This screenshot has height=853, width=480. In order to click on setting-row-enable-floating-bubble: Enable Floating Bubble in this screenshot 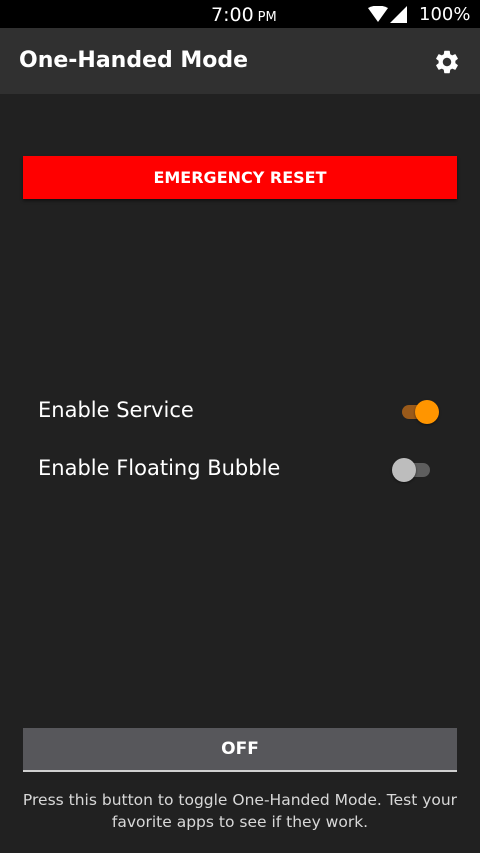, I will do `click(240, 470)`.